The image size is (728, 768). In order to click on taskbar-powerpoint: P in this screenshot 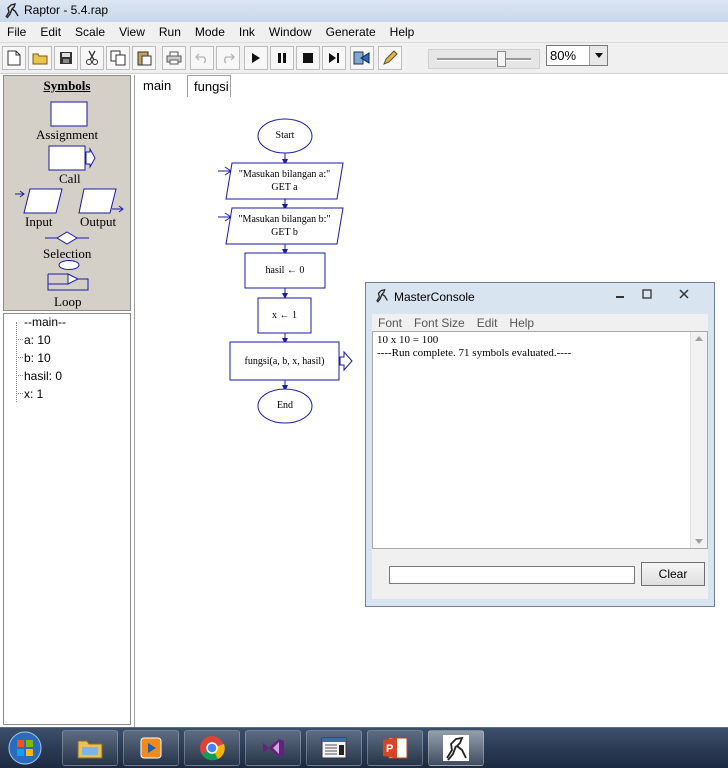, I will do `click(395, 748)`.